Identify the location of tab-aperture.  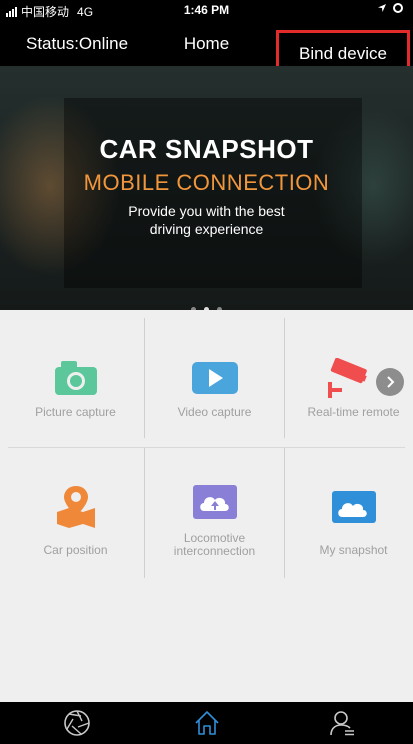
(77, 723).